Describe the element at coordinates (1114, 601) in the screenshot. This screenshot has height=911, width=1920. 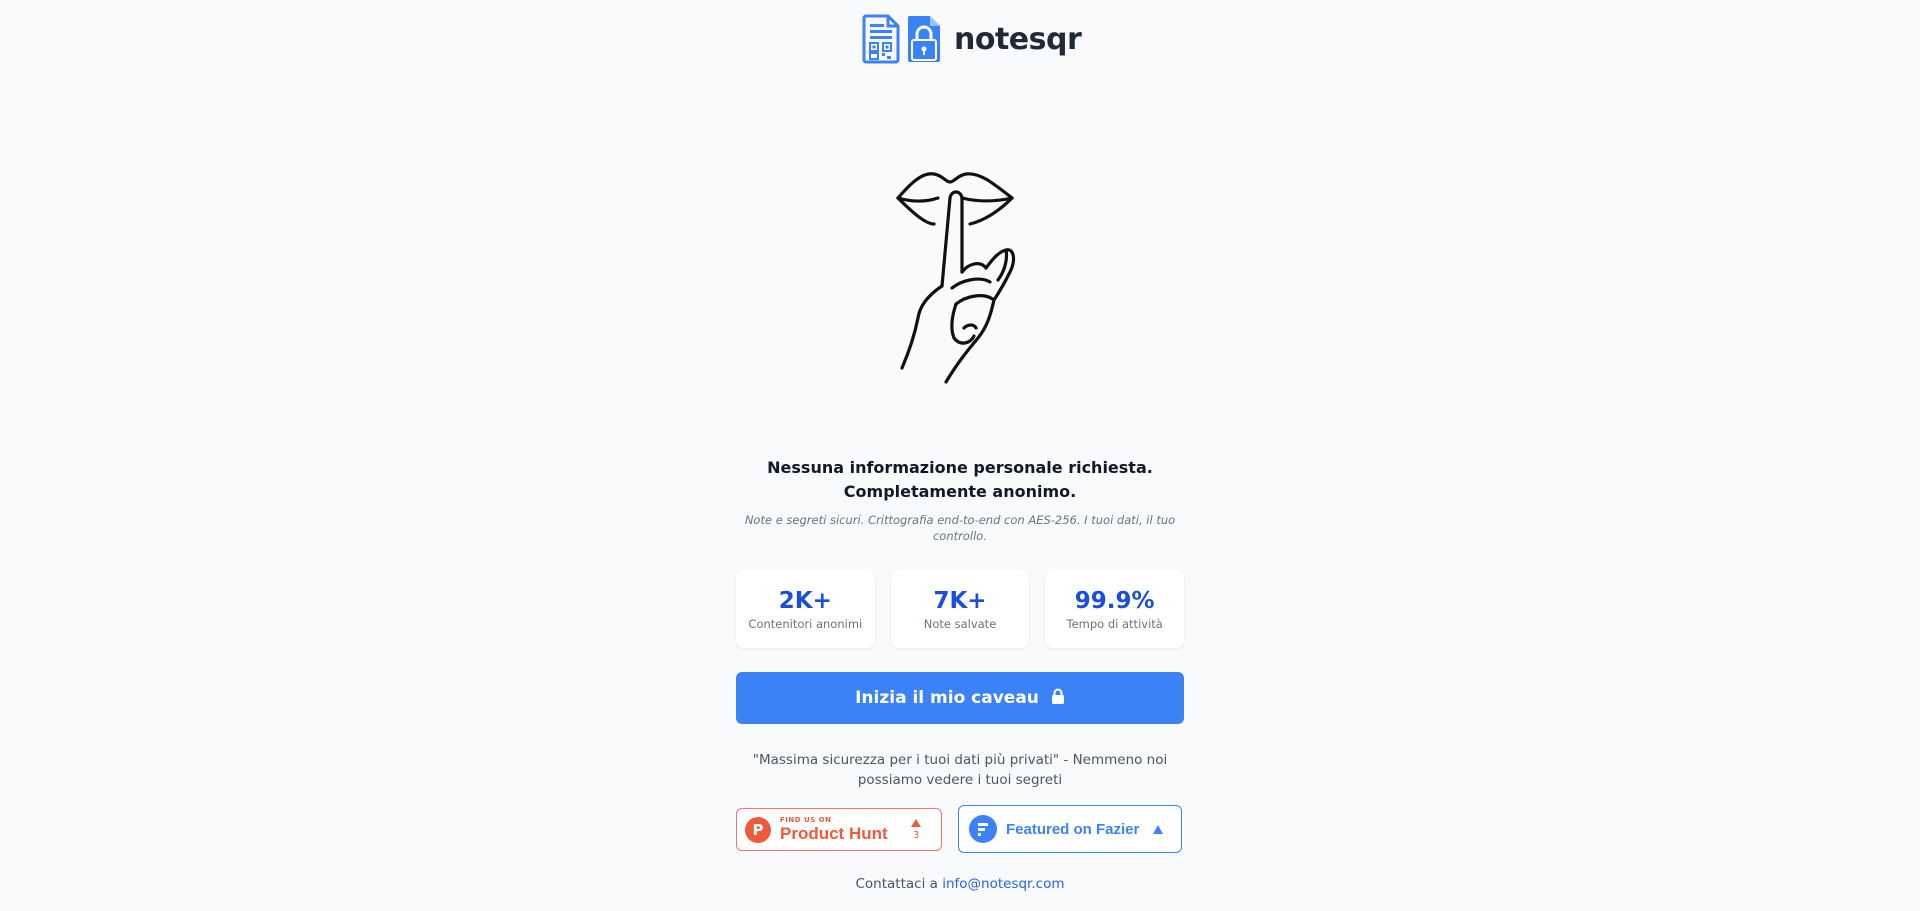
I see `stat-value: 99.9%` at that location.